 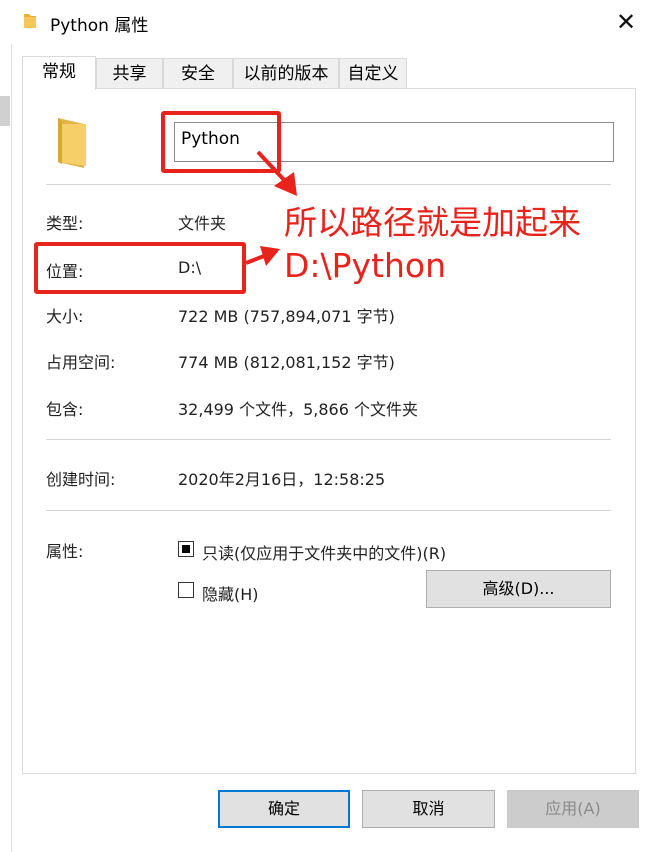 What do you see at coordinates (81, 362) in the screenshot?
I see `size-on-disk-label: 占用空间:` at bounding box center [81, 362].